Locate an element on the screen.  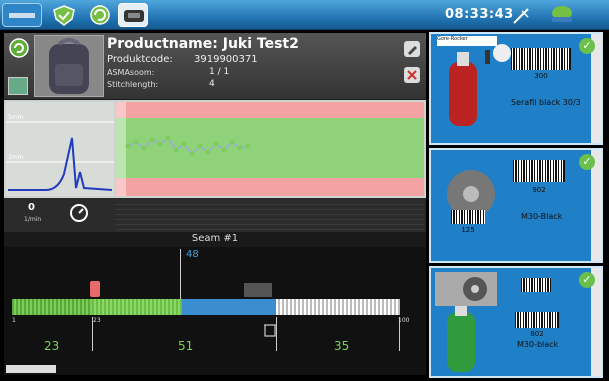
machine-photo is located at coordinates (466, 289).